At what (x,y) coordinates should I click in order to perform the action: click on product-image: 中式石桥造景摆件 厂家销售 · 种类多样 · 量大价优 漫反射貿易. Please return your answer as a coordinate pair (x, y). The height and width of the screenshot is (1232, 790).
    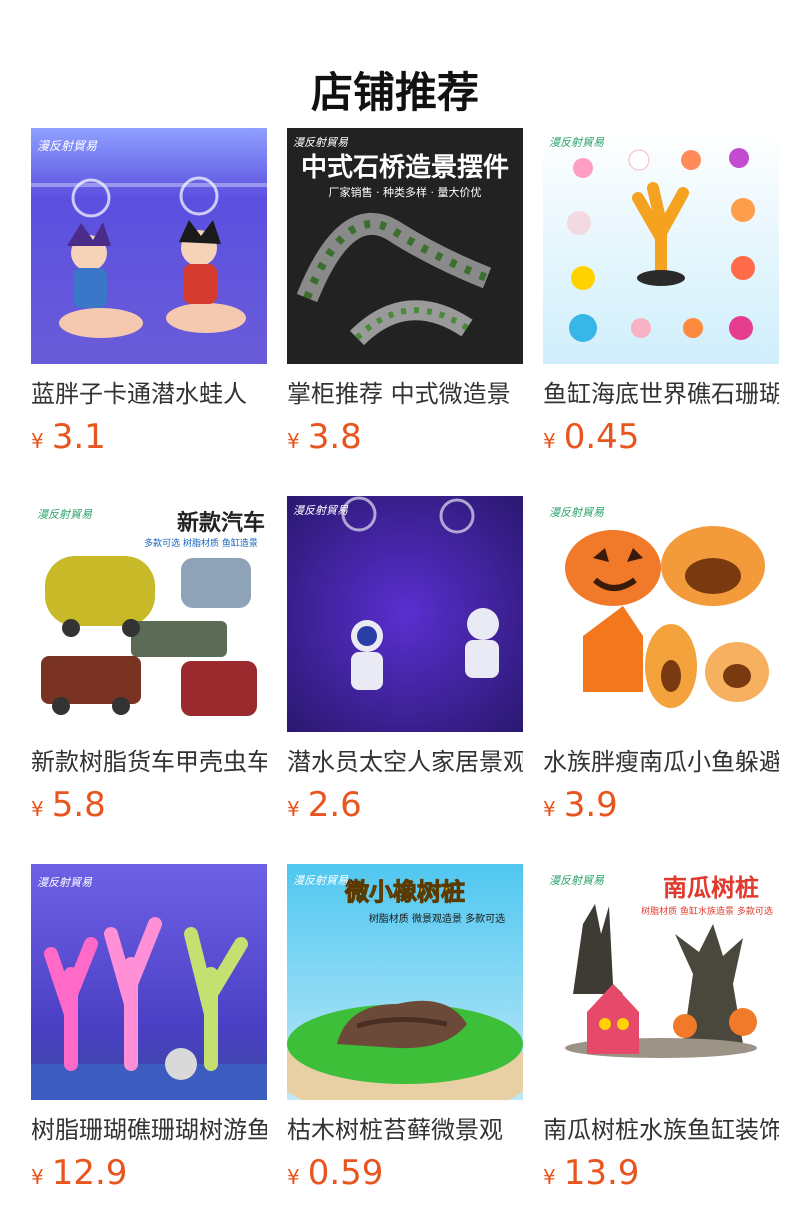
    Looking at the image, I should click on (405, 246).